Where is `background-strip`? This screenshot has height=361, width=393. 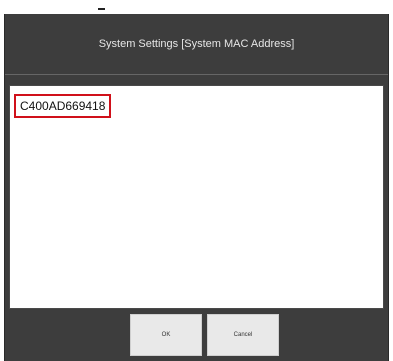 background-strip is located at coordinates (196, 7).